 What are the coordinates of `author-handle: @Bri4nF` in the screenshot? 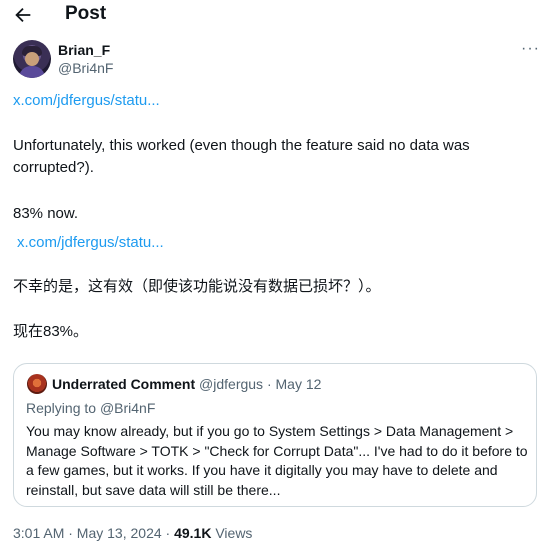 It's located at (85, 68).